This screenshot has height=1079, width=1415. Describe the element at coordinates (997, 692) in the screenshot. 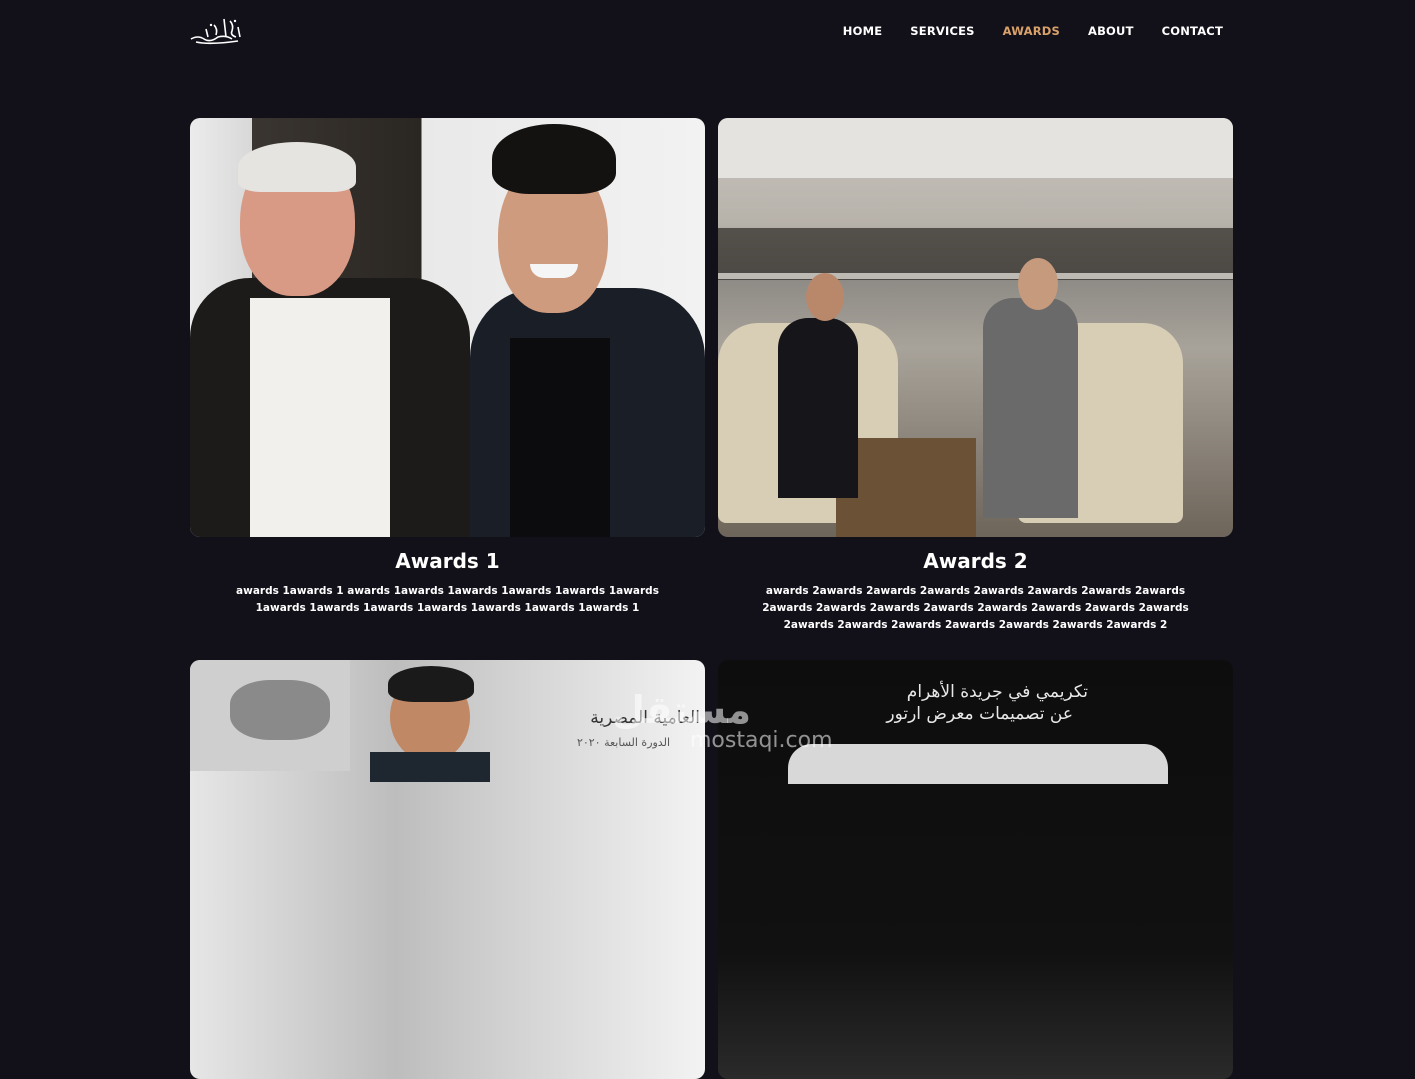

I see `photo-arabic-line1: تكريمي في جريدة الأهرام` at that location.